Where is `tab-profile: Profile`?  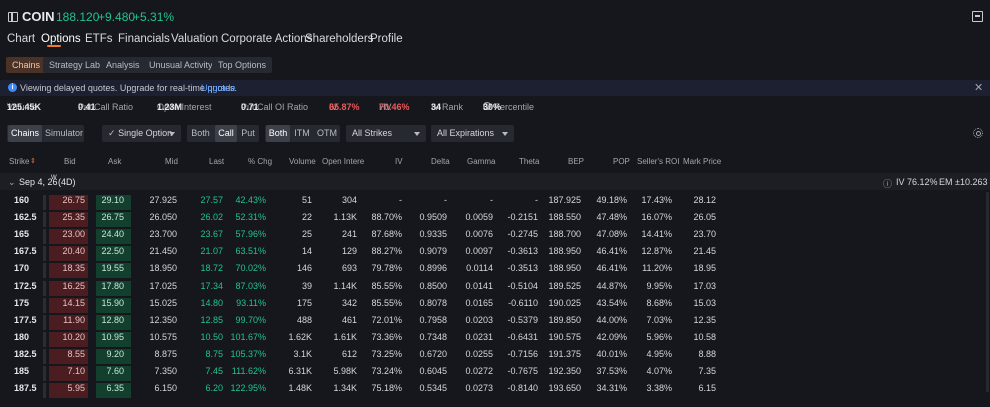
tab-profile: Profile is located at coordinates (386, 39).